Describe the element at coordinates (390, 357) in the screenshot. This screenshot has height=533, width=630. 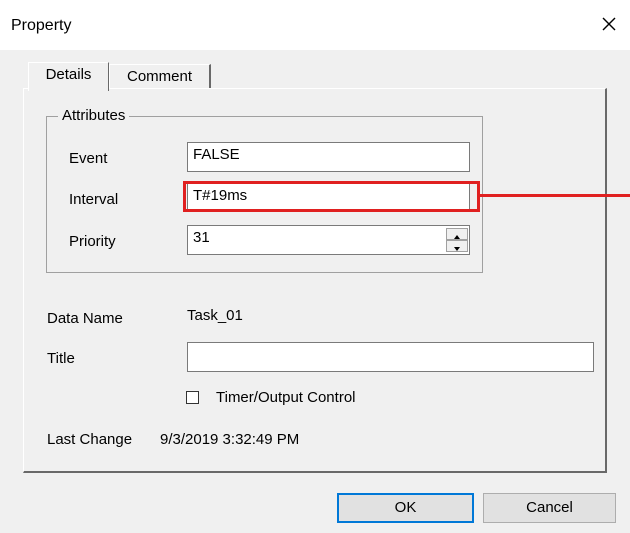
I see `title-field` at that location.